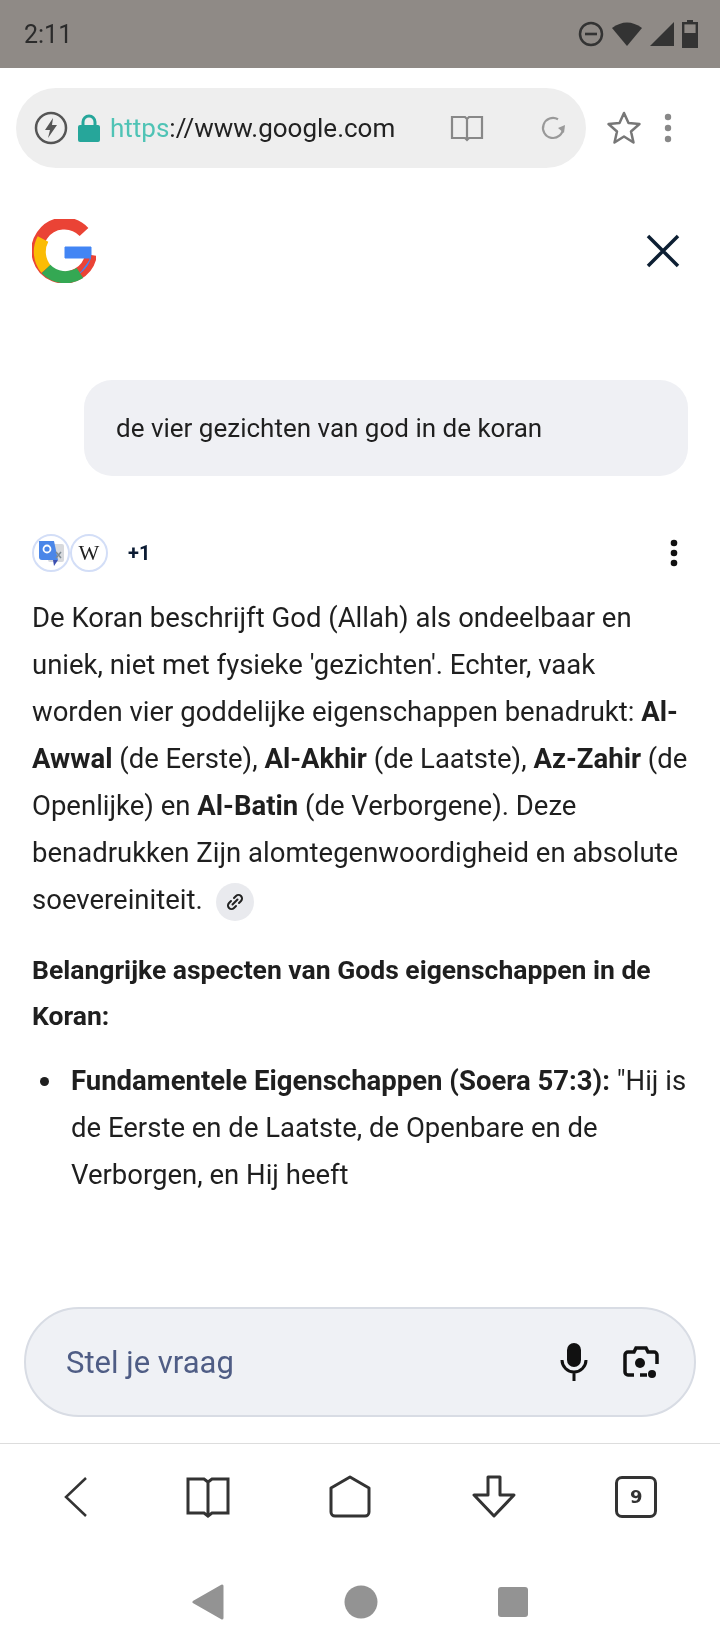  What do you see at coordinates (674, 553) in the screenshot?
I see `more-options-icon` at bounding box center [674, 553].